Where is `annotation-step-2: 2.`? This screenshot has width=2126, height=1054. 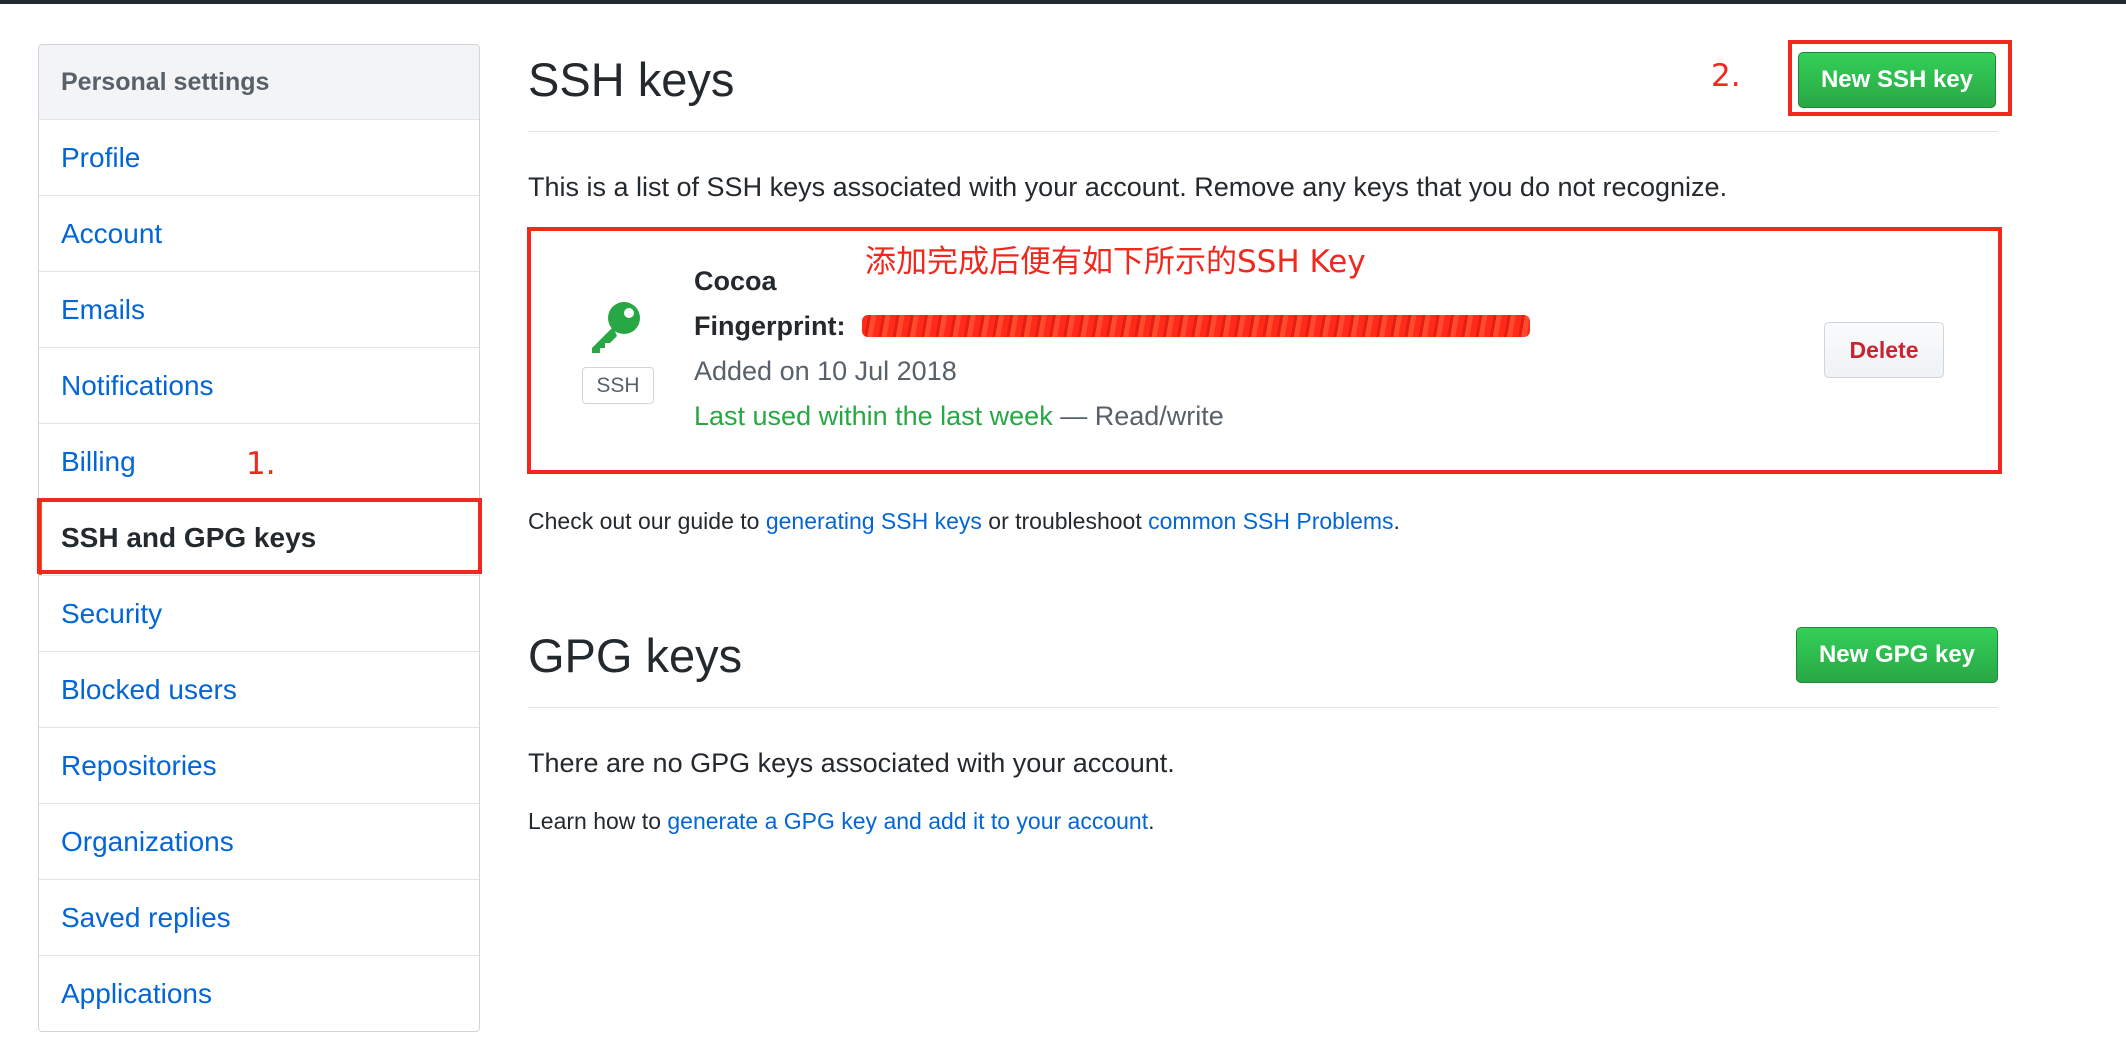
annotation-step-2: 2. is located at coordinates (1726, 76).